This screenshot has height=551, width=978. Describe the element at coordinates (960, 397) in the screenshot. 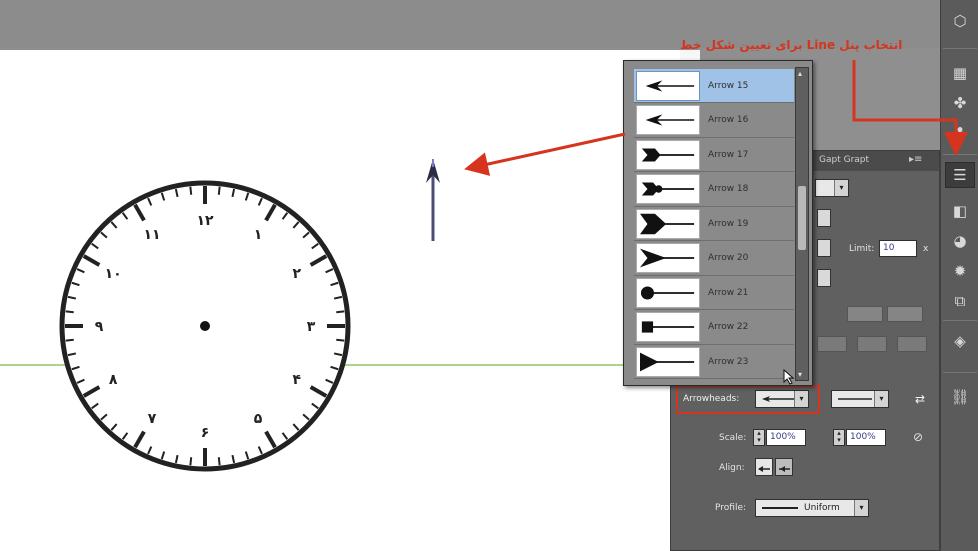

I see `links-icon: ⛓` at that location.